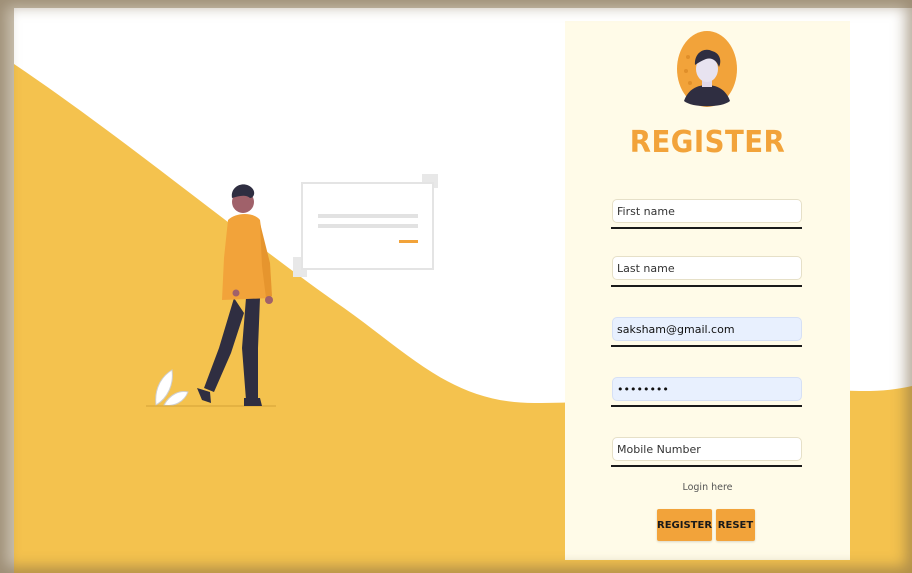 The image size is (912, 573). I want to click on email-field, so click(707, 329).